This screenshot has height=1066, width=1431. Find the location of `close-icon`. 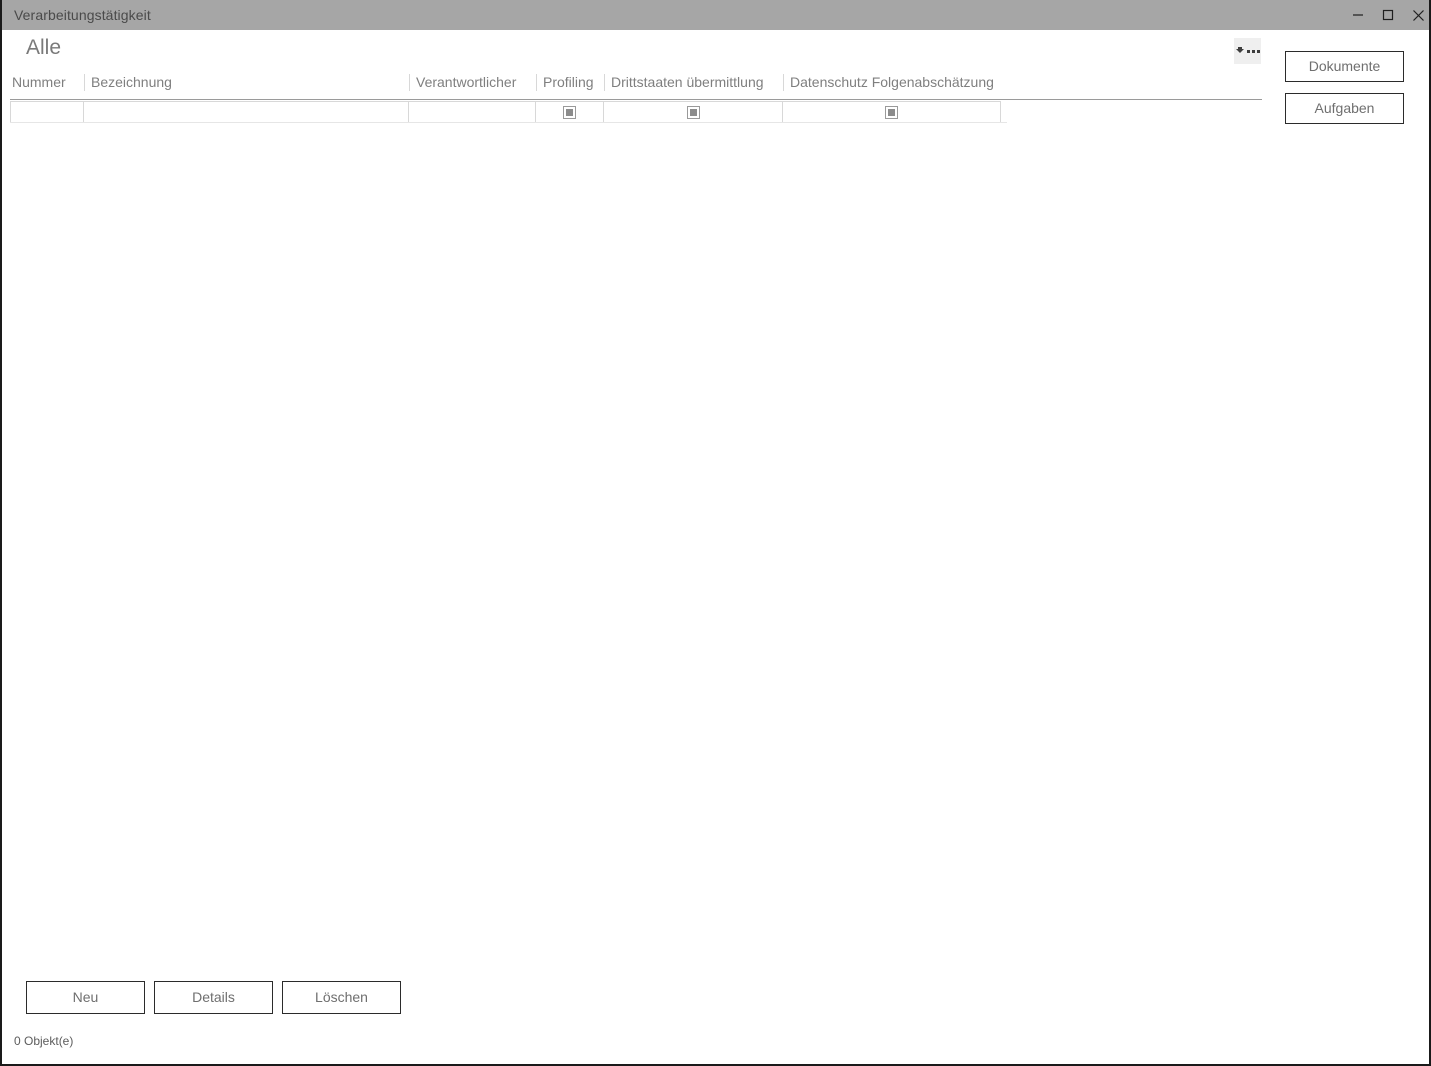

close-icon is located at coordinates (1416, 15).